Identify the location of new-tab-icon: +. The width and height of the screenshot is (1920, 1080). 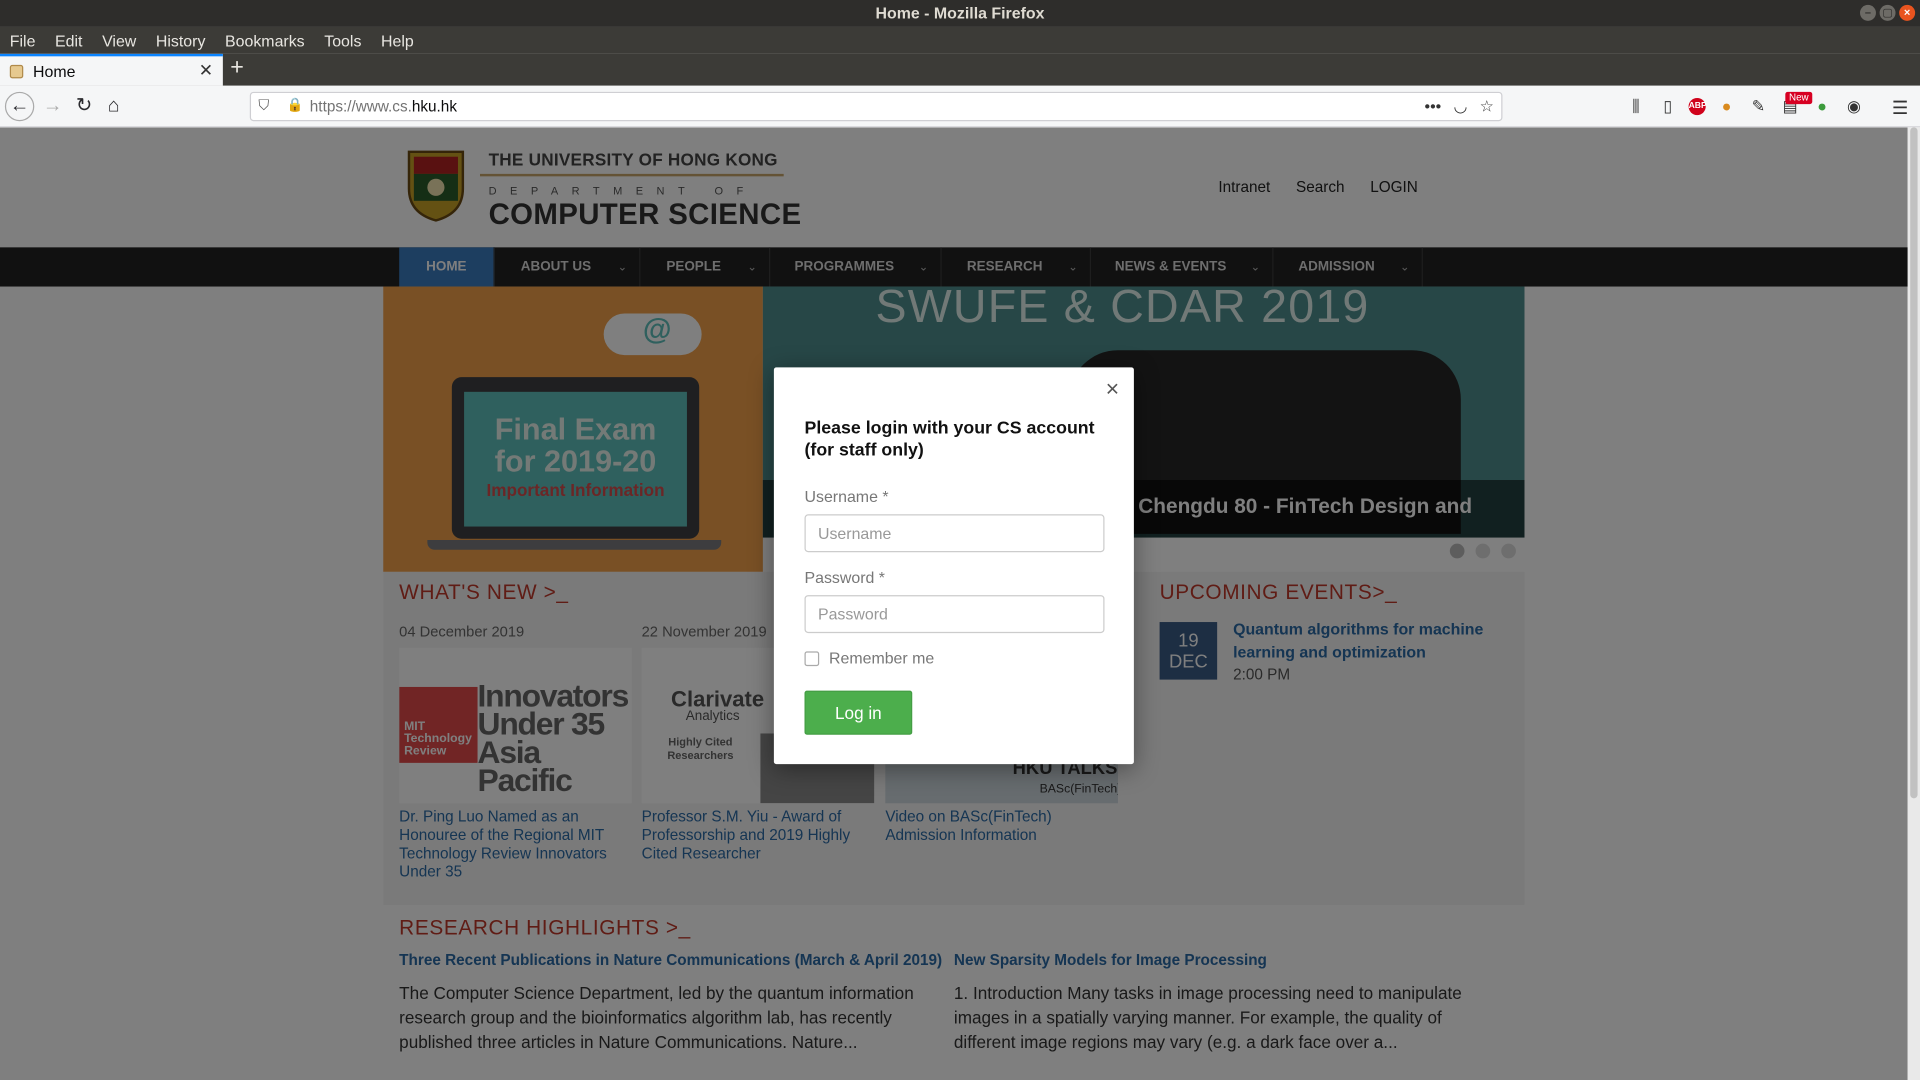
(237, 68).